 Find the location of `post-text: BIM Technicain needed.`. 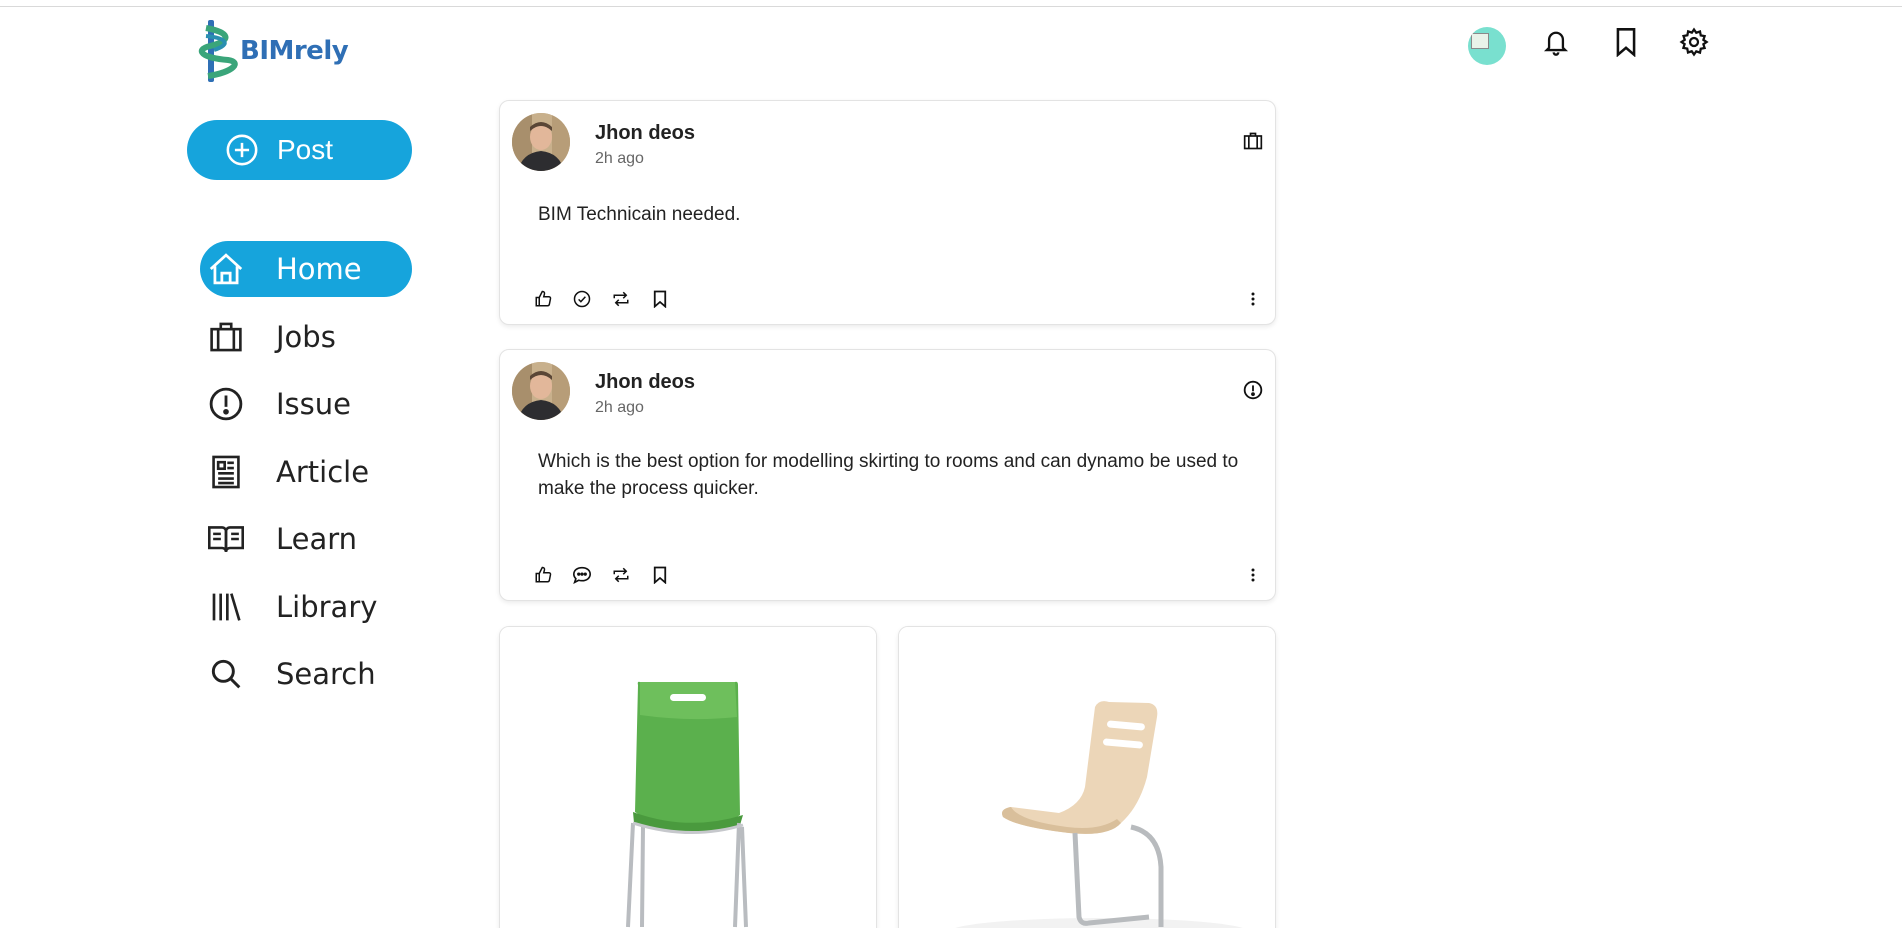

post-text: BIM Technicain needed. is located at coordinates (639, 214).